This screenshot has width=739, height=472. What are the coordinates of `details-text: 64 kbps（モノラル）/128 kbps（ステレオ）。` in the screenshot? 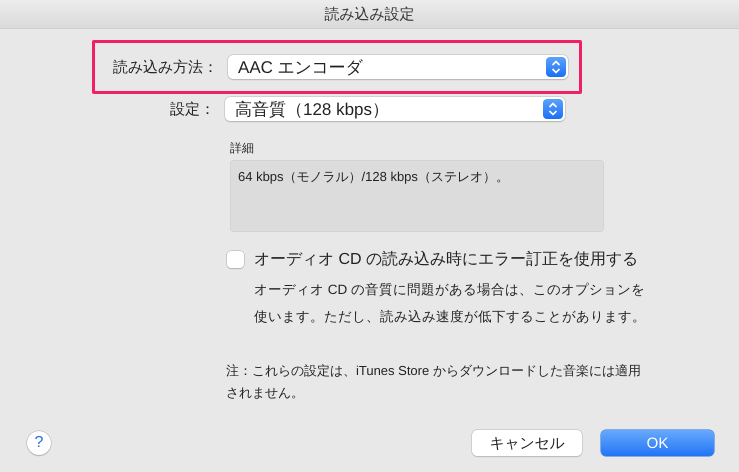 It's located at (417, 196).